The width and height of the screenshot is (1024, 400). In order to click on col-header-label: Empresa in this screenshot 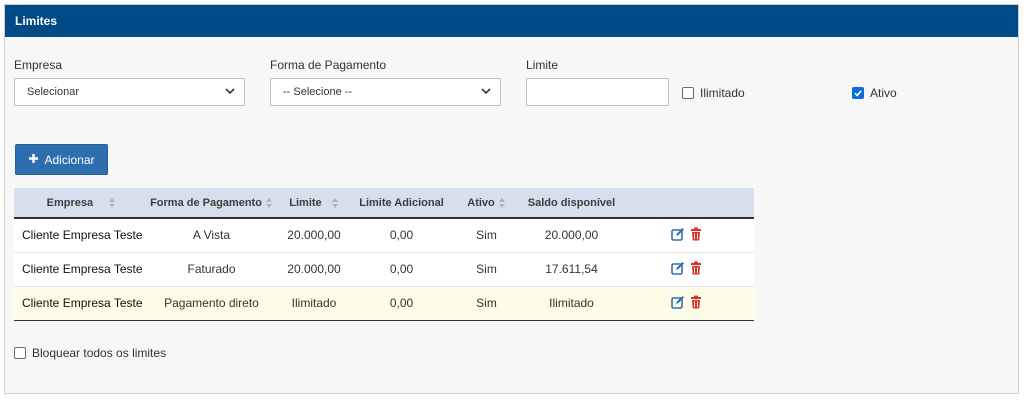, I will do `click(70, 202)`.